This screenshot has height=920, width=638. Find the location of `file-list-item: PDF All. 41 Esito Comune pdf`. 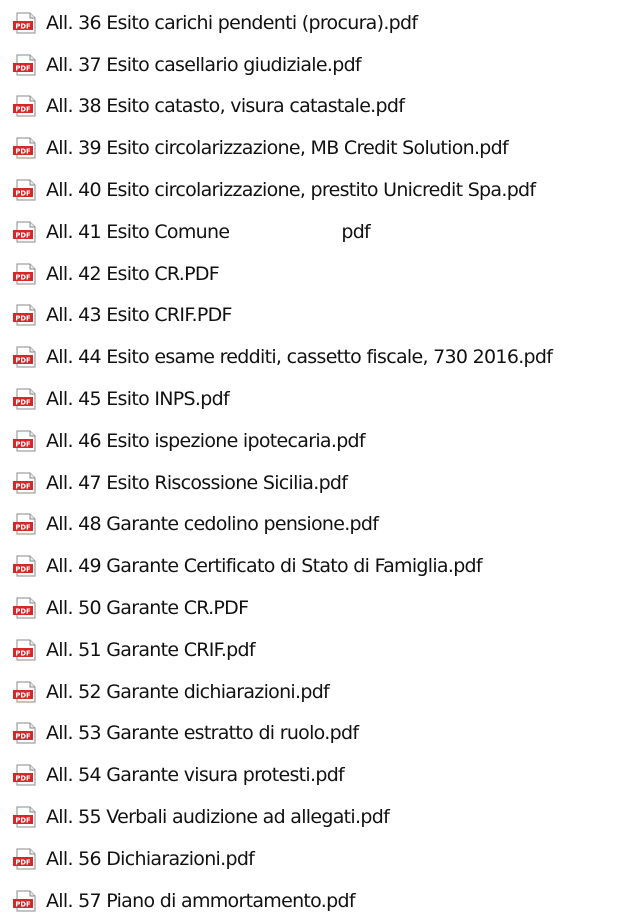

file-list-item: PDF All. 41 Esito Comune pdf is located at coordinates (319, 232).